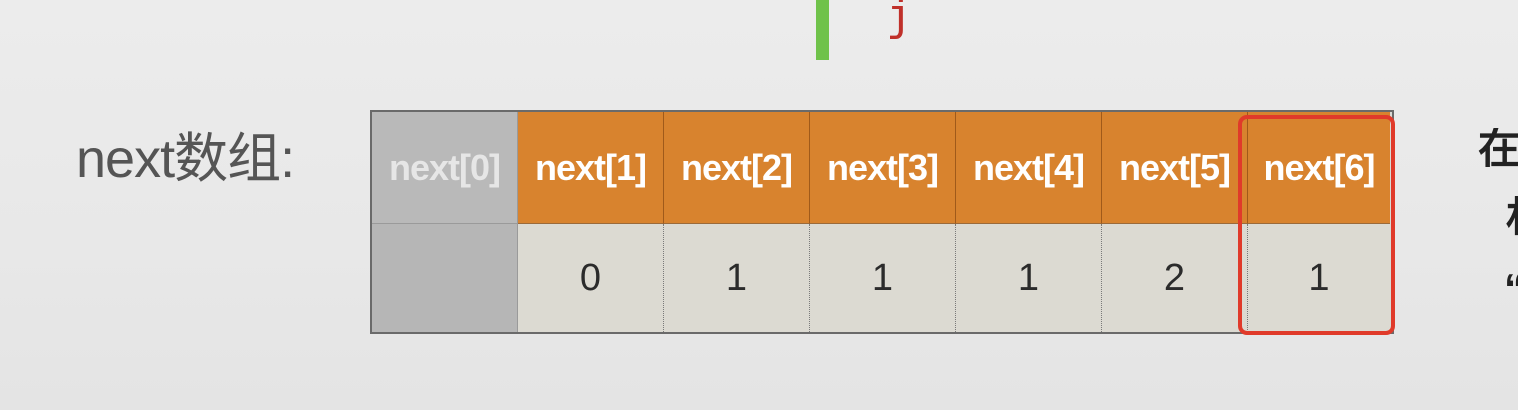  Describe the element at coordinates (591, 278) in the screenshot. I see `value-cell-1: 0` at that location.